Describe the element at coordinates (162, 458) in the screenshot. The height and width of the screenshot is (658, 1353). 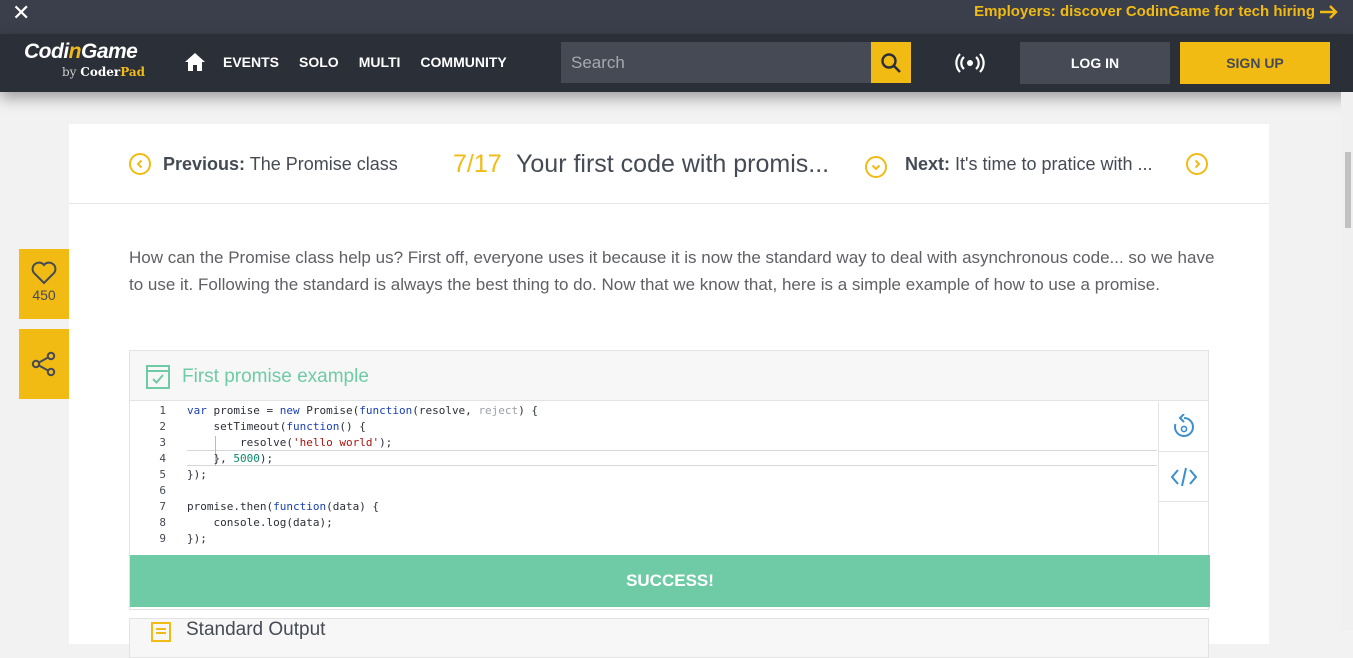
I see `line-number: 4` at that location.